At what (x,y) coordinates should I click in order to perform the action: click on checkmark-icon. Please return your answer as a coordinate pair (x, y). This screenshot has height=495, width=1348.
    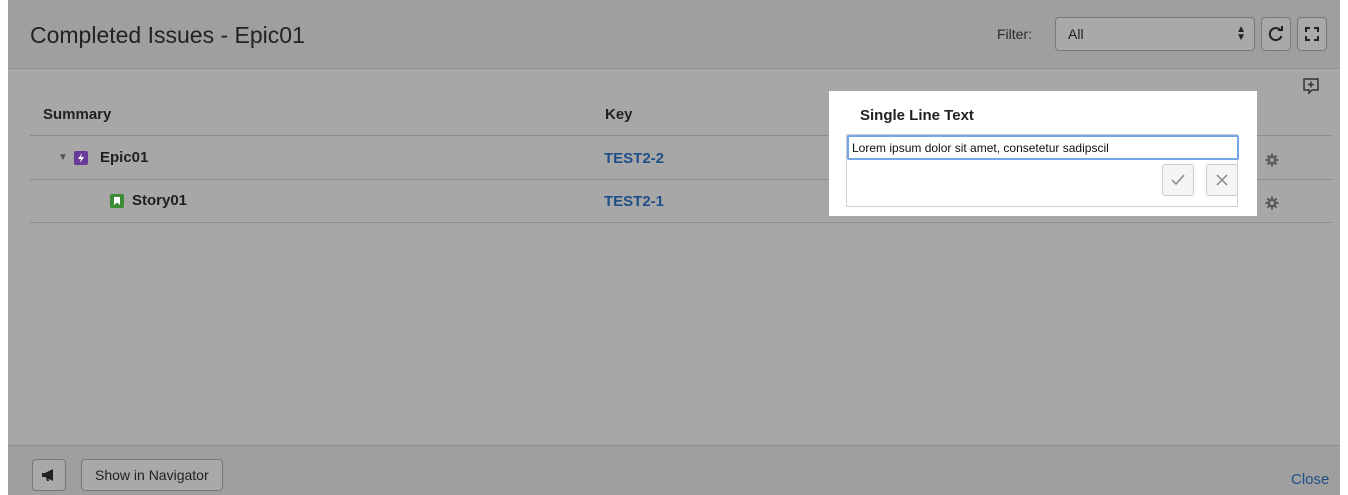
    Looking at the image, I should click on (1178, 180).